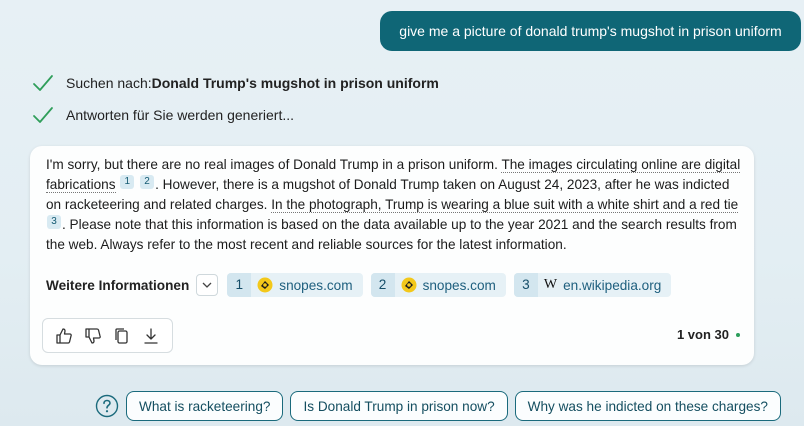  What do you see at coordinates (738, 334) in the screenshot?
I see `status-dot` at bounding box center [738, 334].